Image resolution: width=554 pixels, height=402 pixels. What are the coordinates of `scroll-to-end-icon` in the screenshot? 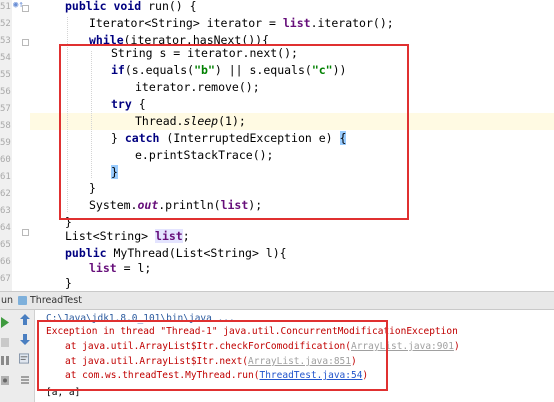 It's located at (25, 379).